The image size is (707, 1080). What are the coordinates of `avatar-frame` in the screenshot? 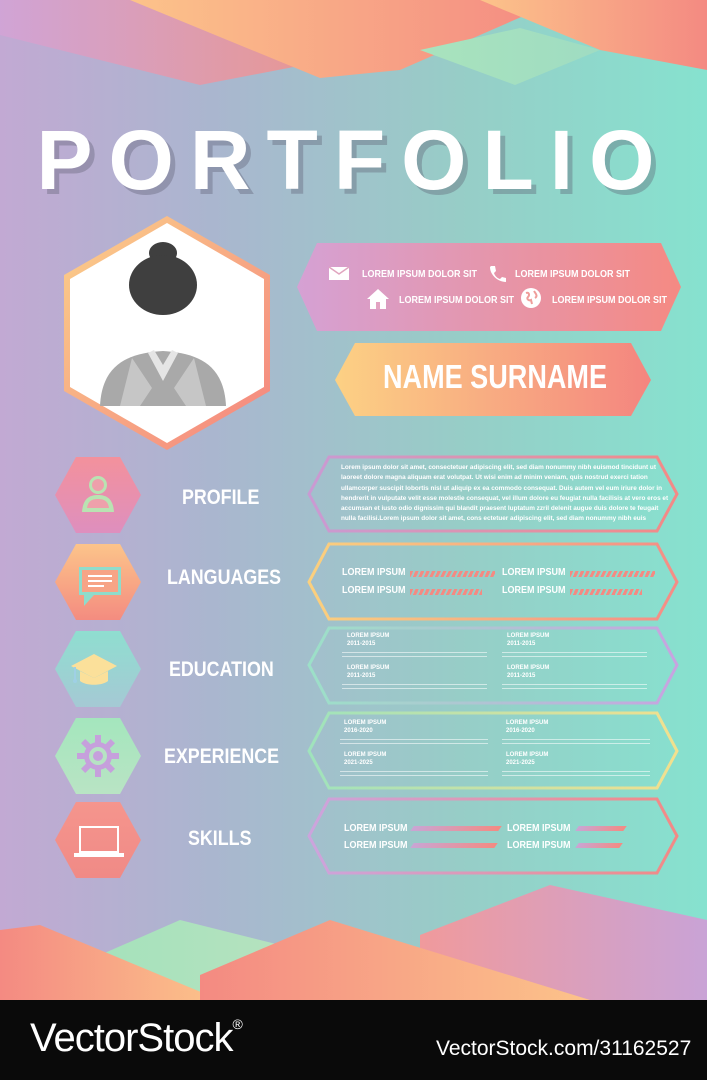 It's located at (167, 333).